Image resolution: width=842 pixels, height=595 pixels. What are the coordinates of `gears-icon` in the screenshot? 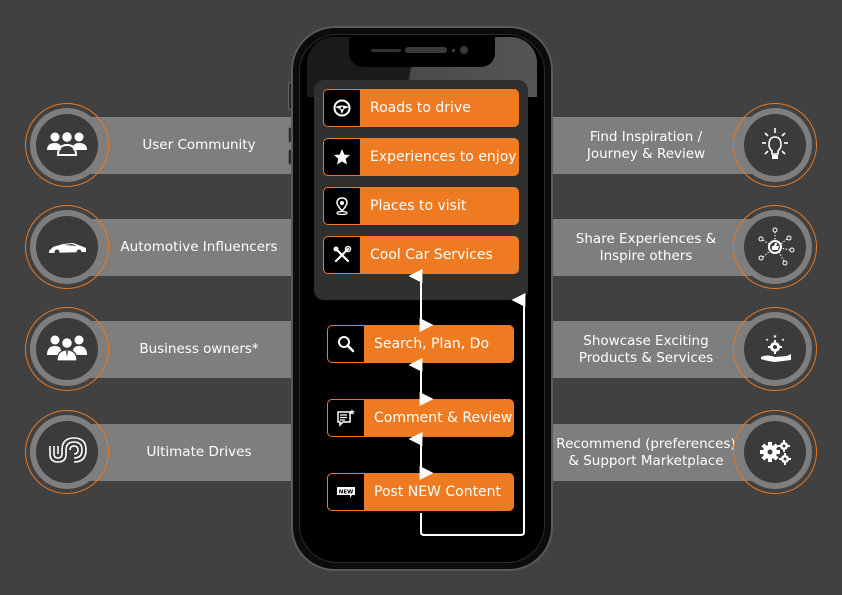 It's located at (775, 452).